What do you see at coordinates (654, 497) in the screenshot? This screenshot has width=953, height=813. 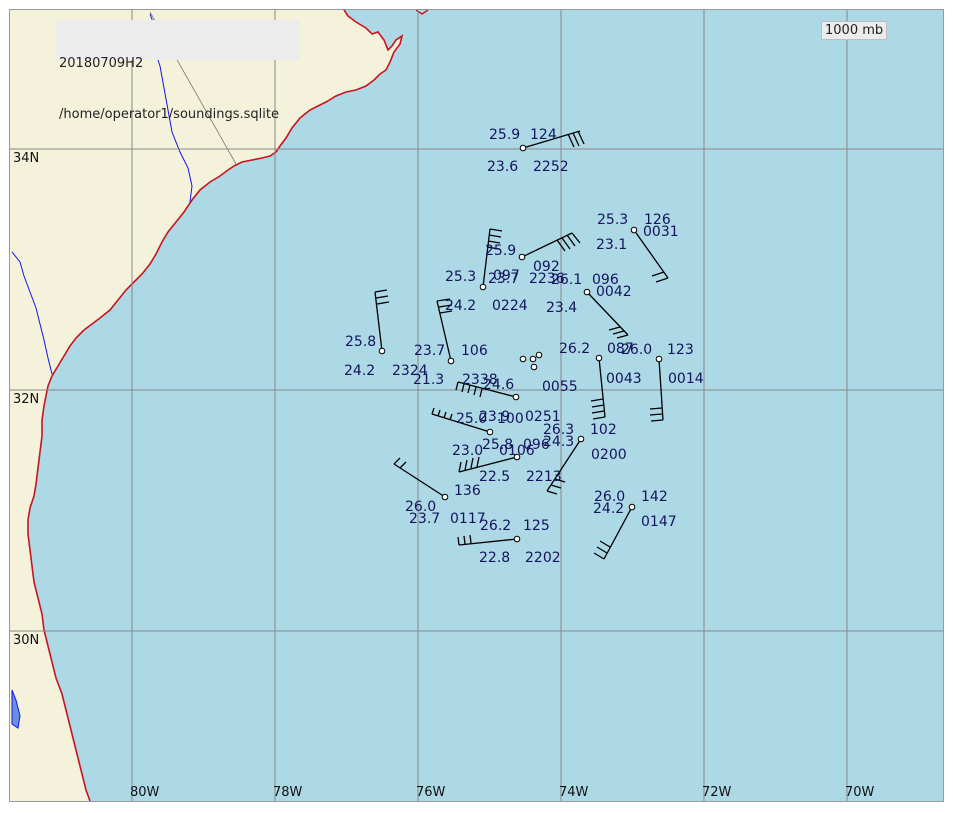 I see `station-code: 142` at bounding box center [654, 497].